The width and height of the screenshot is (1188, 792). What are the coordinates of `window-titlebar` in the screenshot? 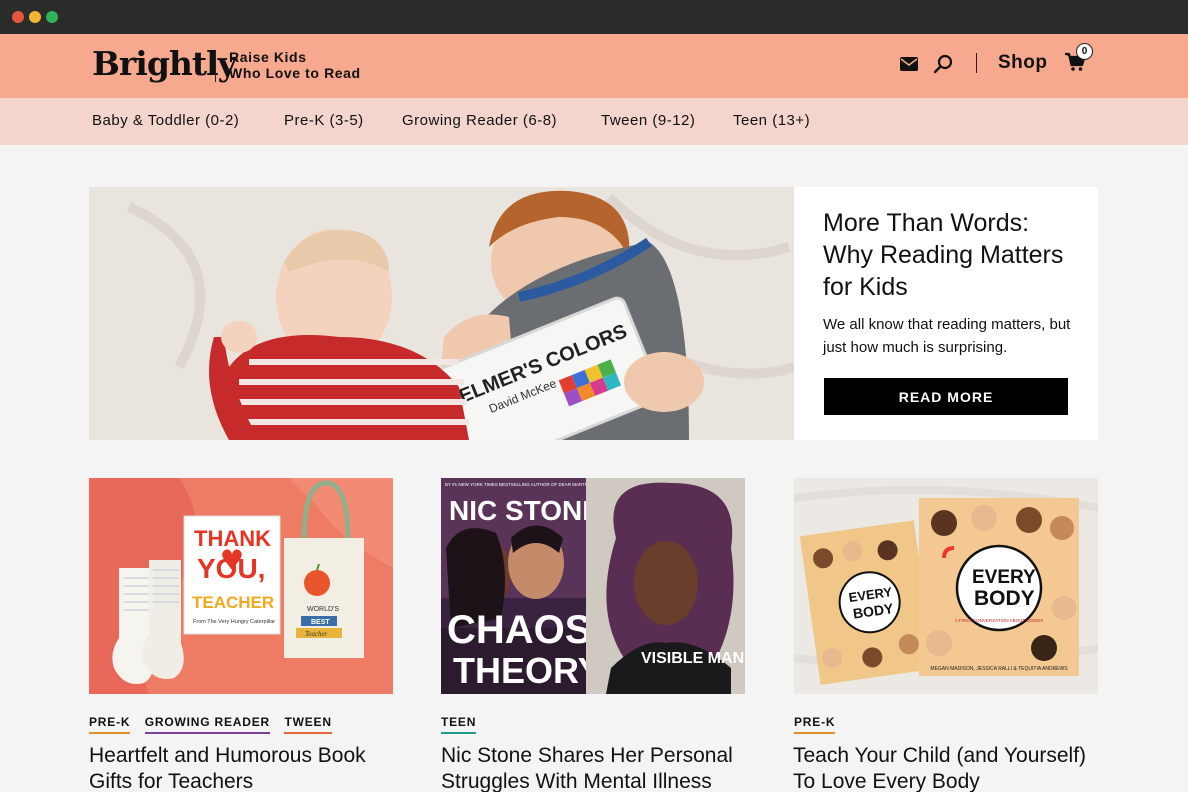 It's located at (594, 17).